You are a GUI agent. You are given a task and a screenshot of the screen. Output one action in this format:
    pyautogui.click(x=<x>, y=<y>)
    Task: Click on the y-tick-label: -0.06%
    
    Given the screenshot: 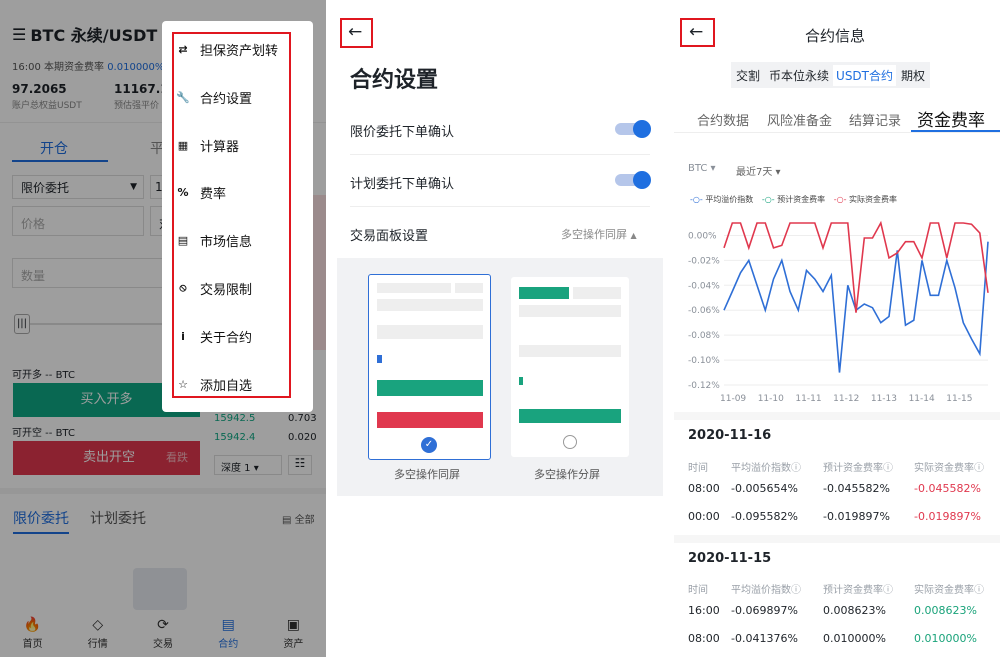 What is the action you would take?
    pyautogui.click(x=704, y=311)
    